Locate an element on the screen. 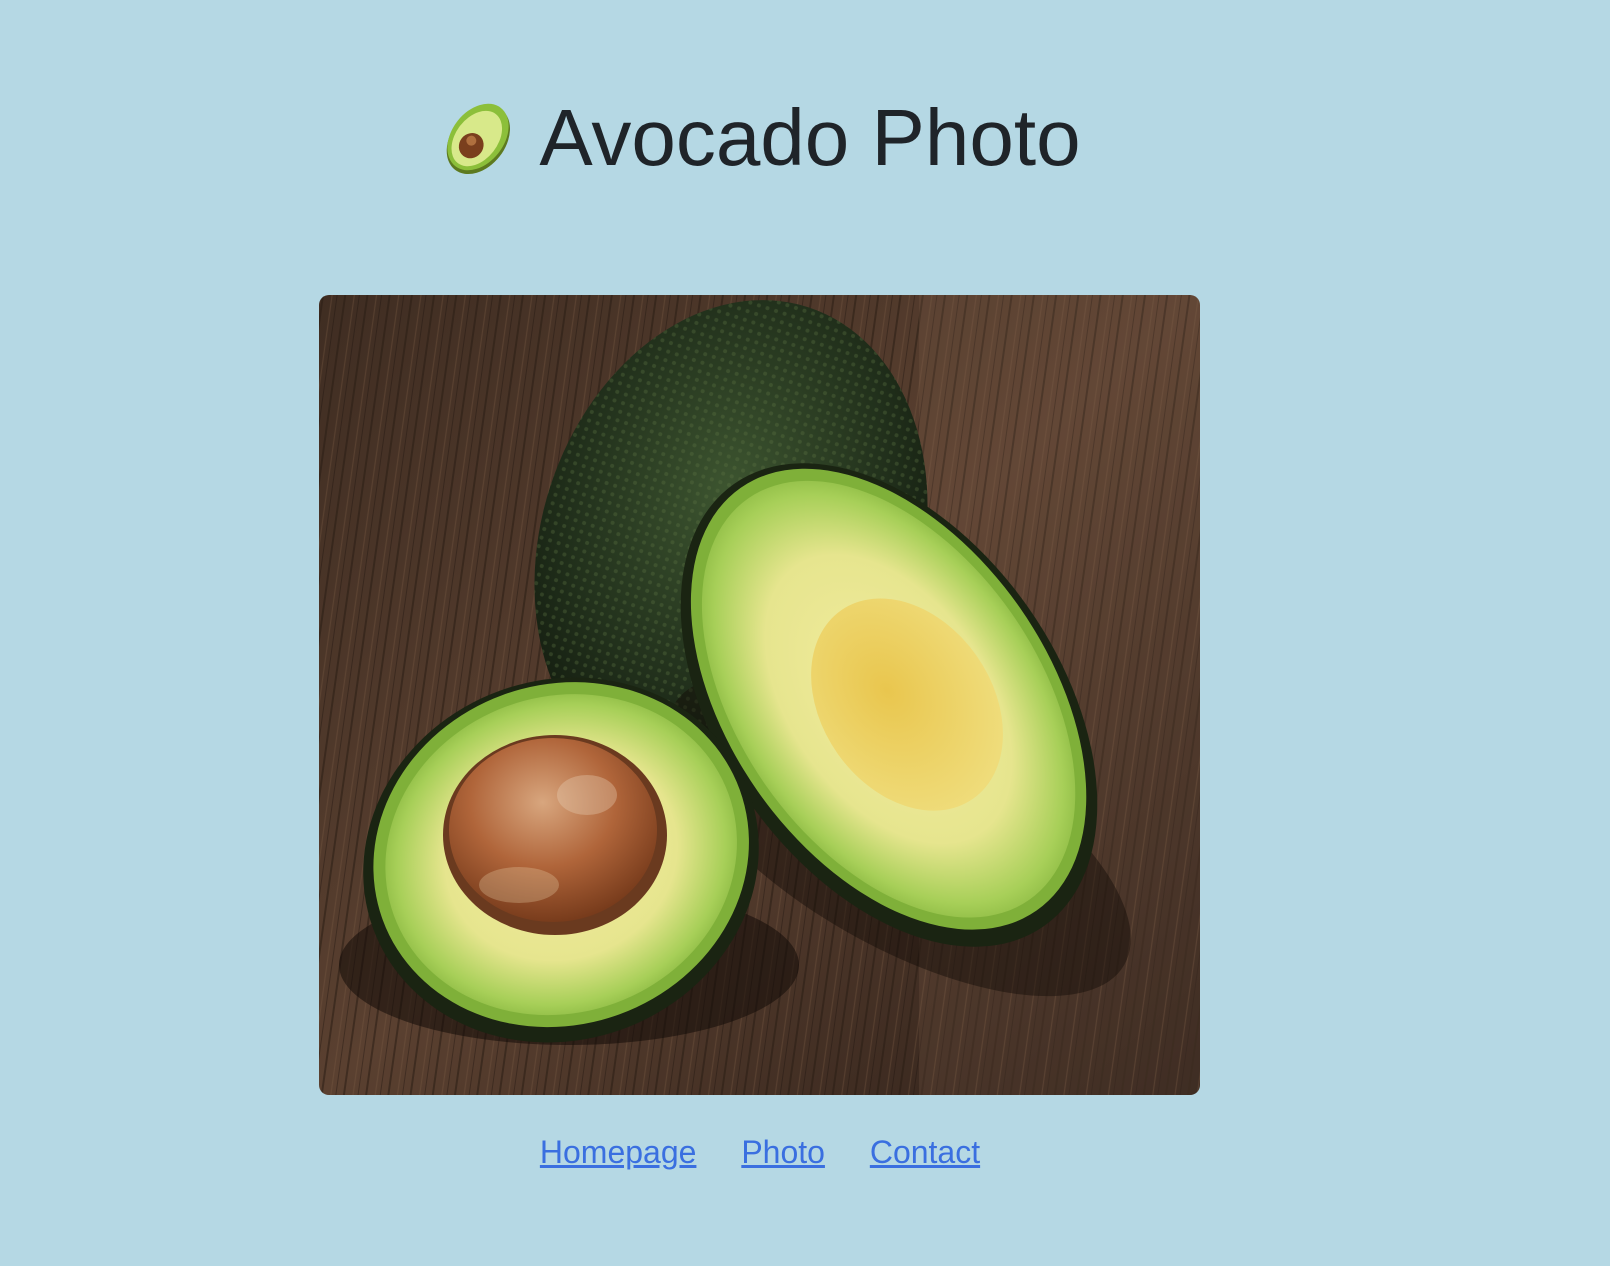 Image resolution: width=1610 pixels, height=1266 pixels. page-title: Avocado Photo is located at coordinates (760, 138).